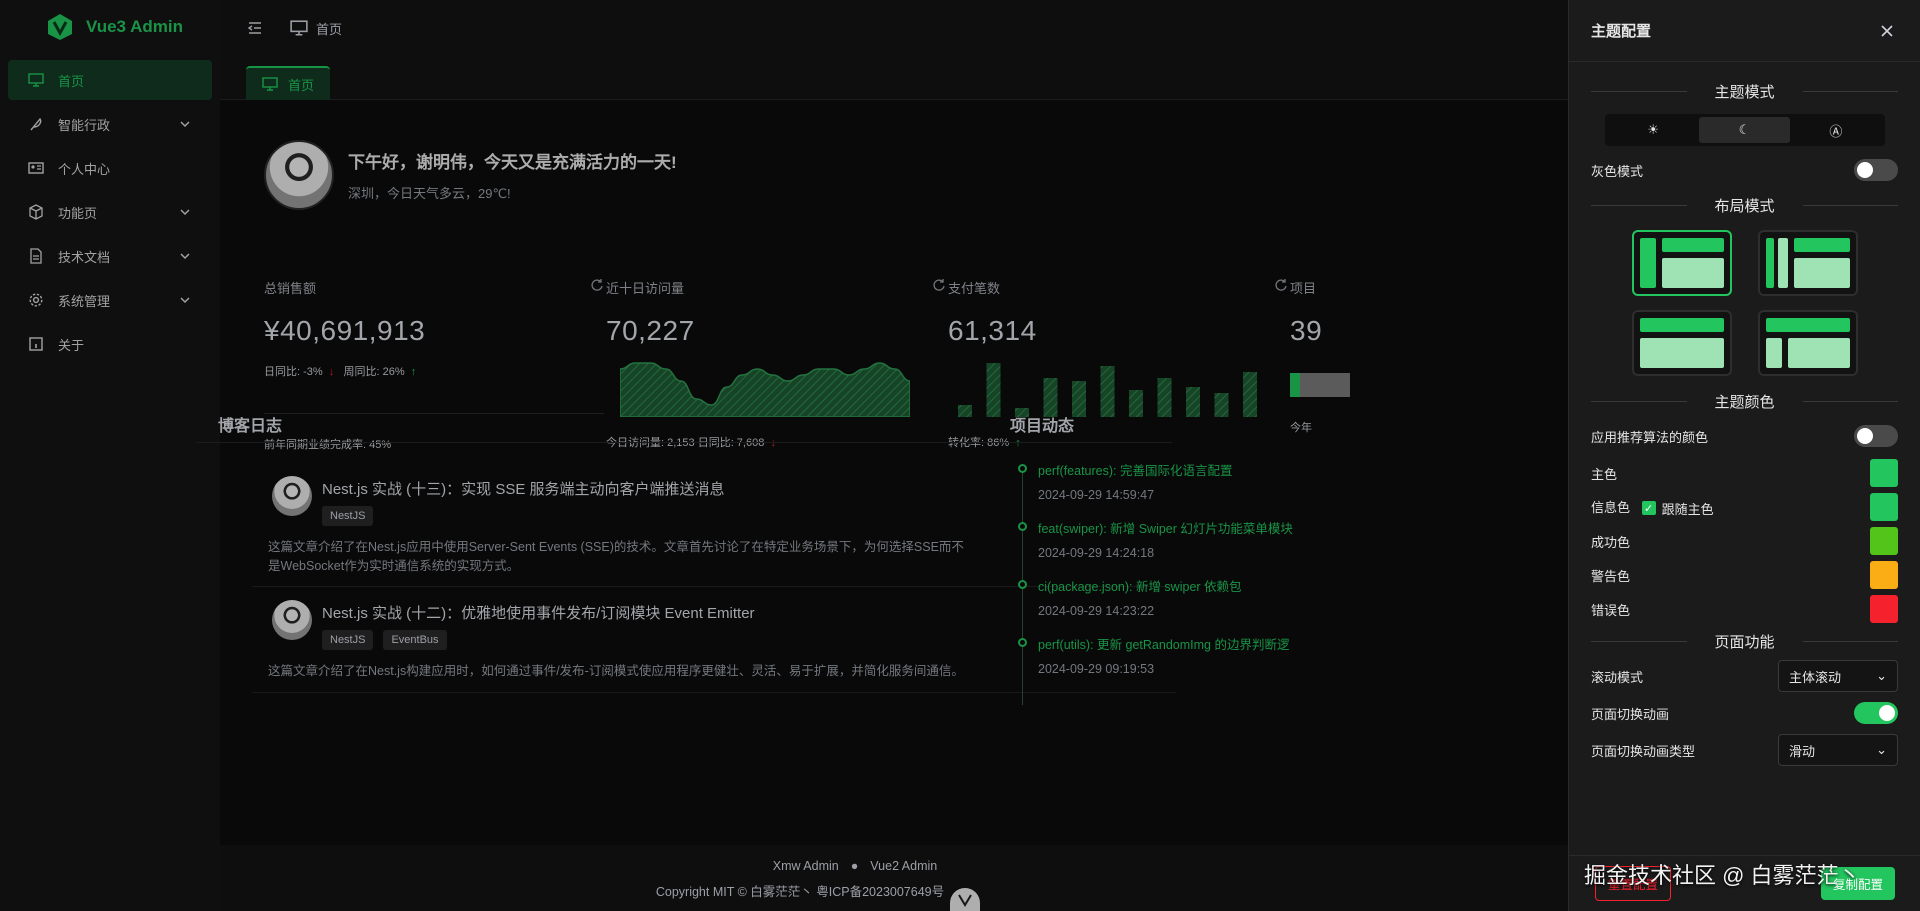 The image size is (1920, 911). I want to click on primary-color-swatch, so click(1884, 473).